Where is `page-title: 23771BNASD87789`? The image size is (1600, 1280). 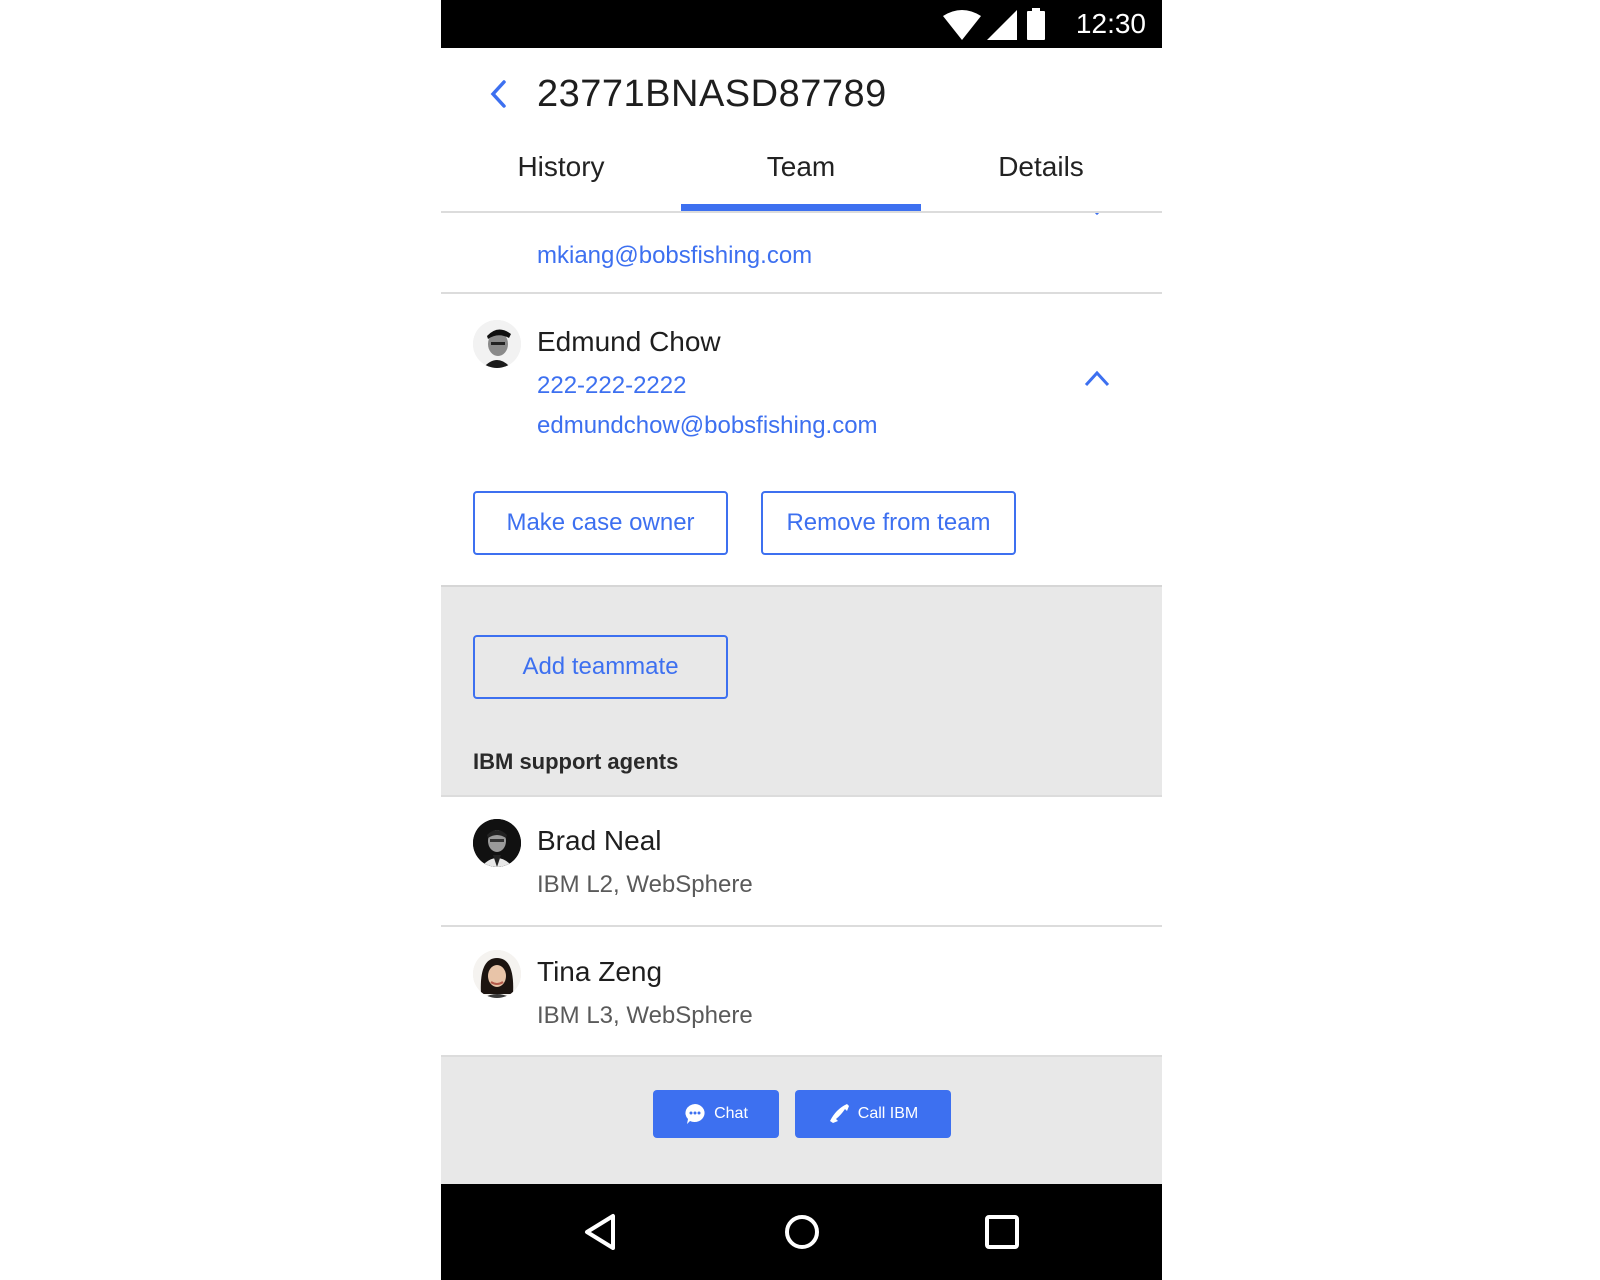
page-title: 23771BNASD87789 is located at coordinates (712, 94).